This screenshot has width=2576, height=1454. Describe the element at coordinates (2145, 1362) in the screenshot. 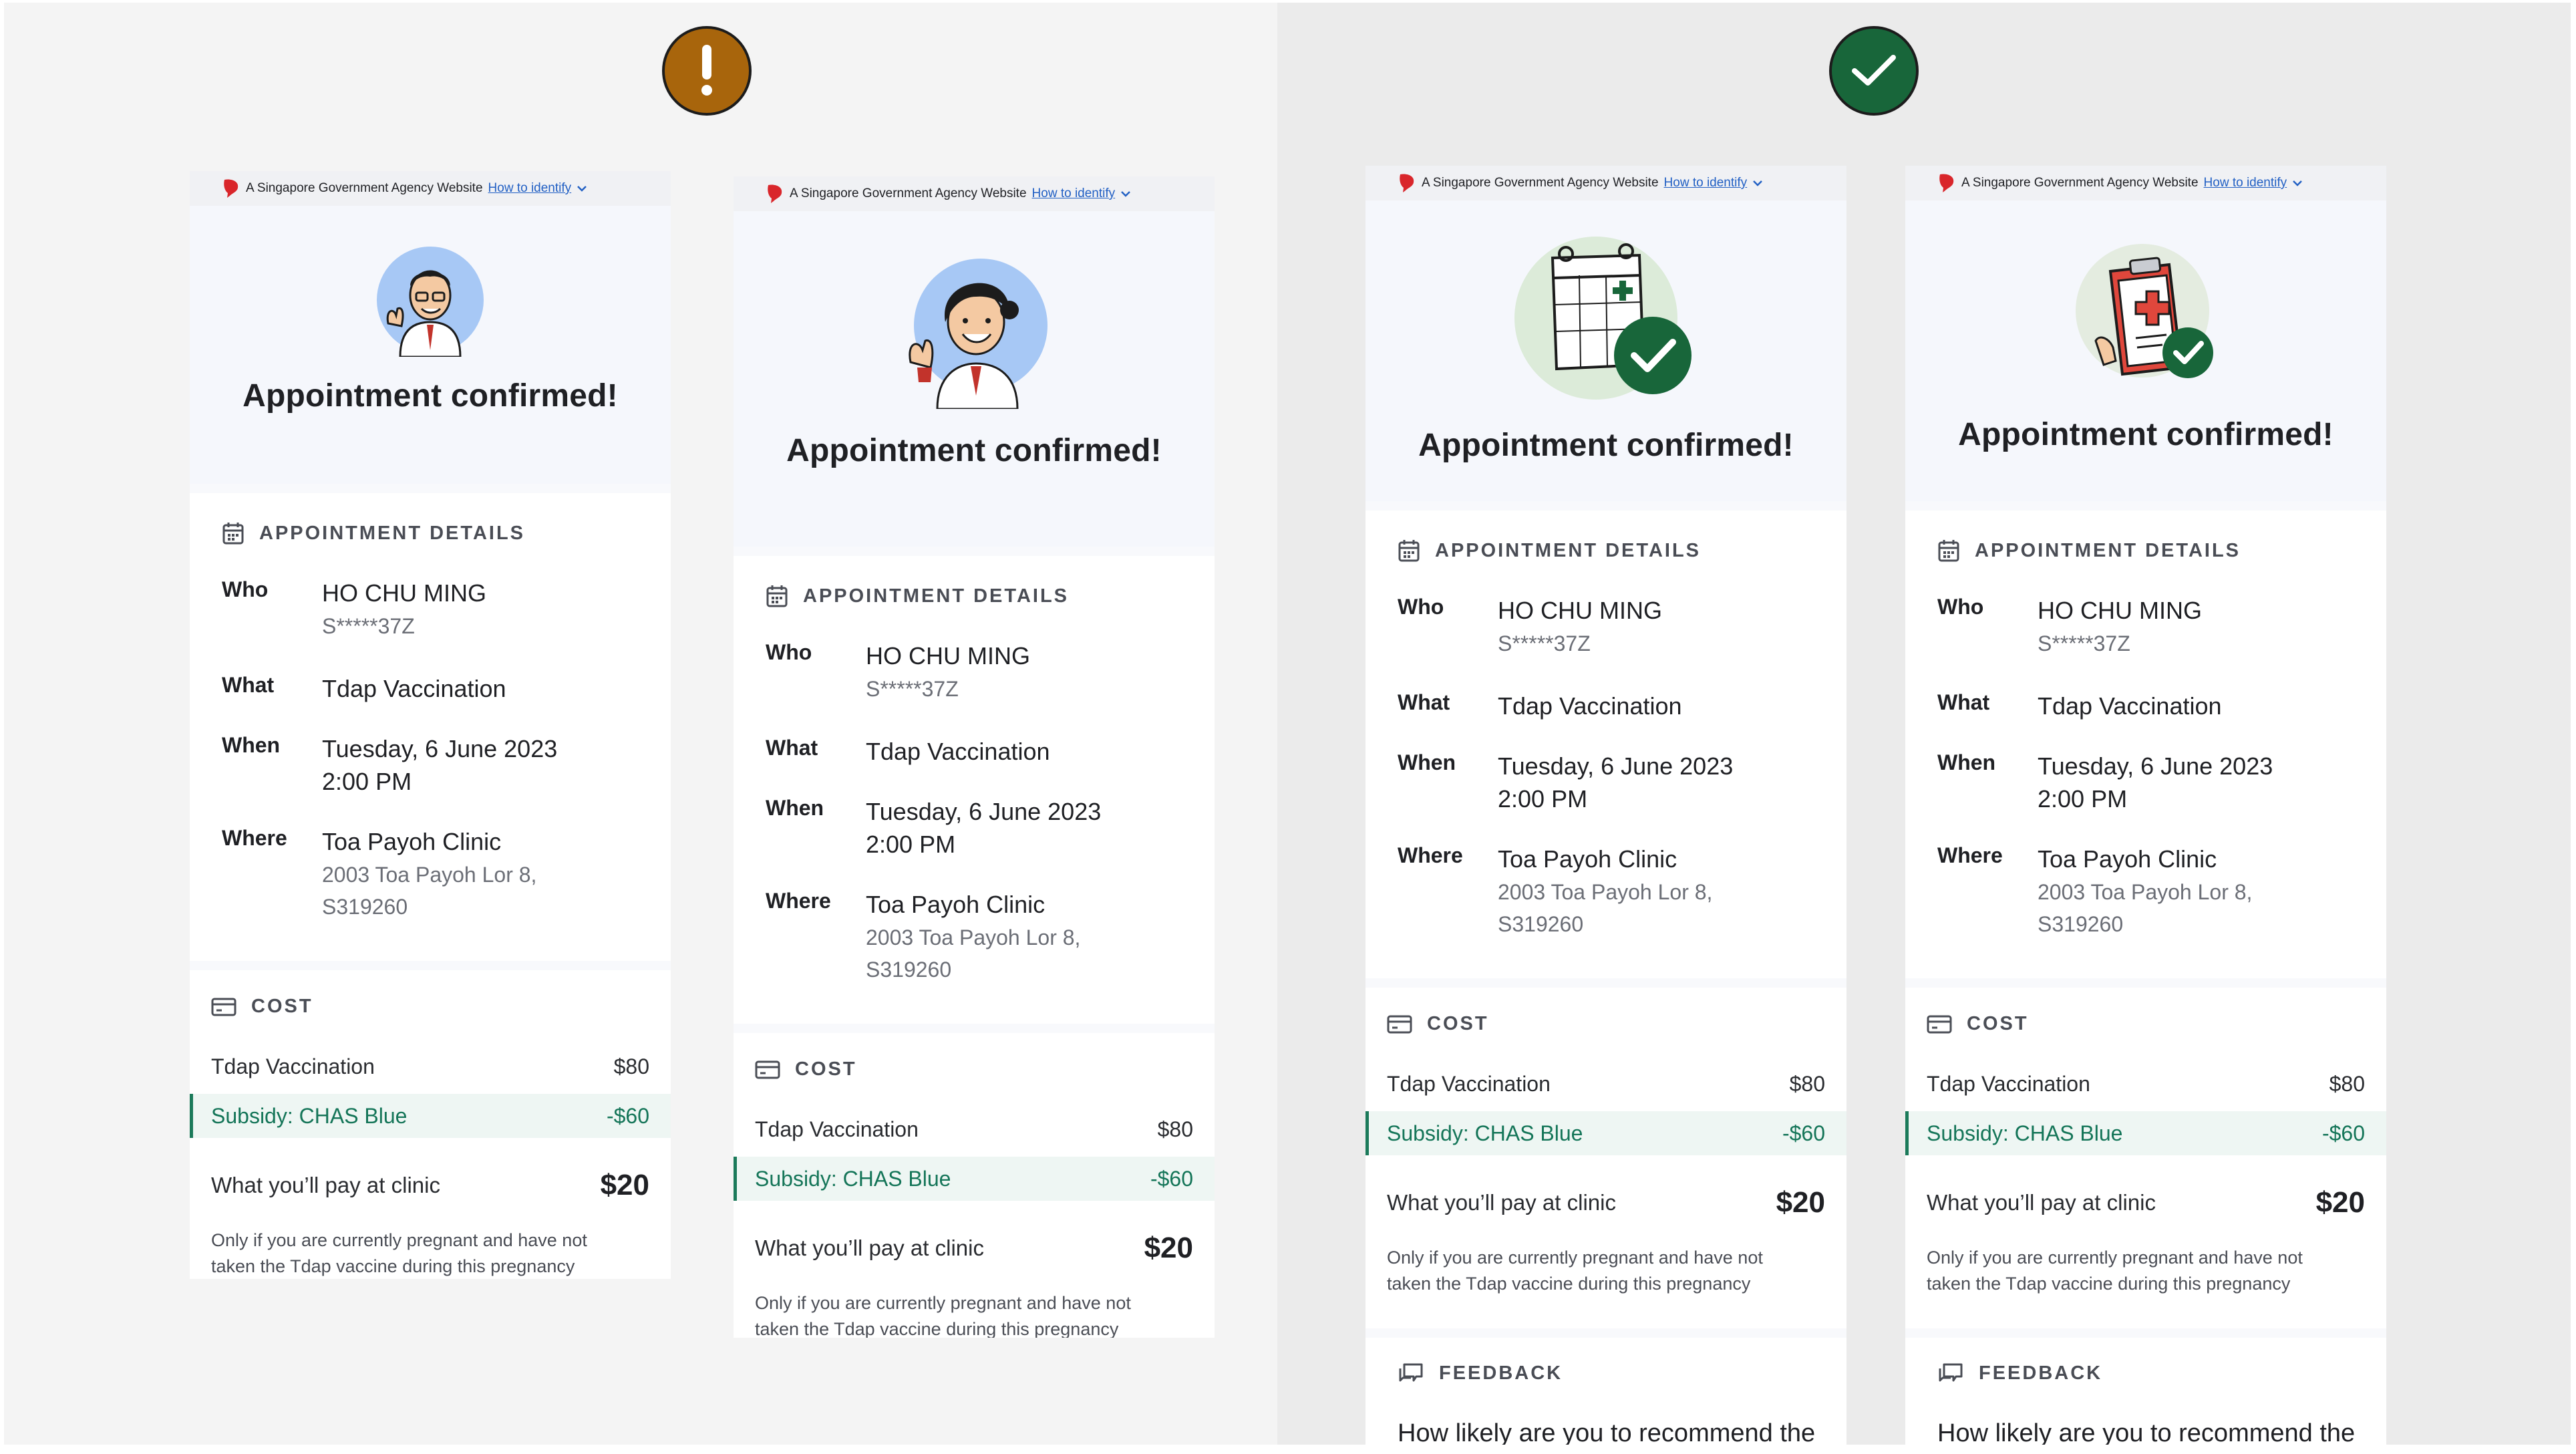

I see `section-header: FEEDBACK` at that location.